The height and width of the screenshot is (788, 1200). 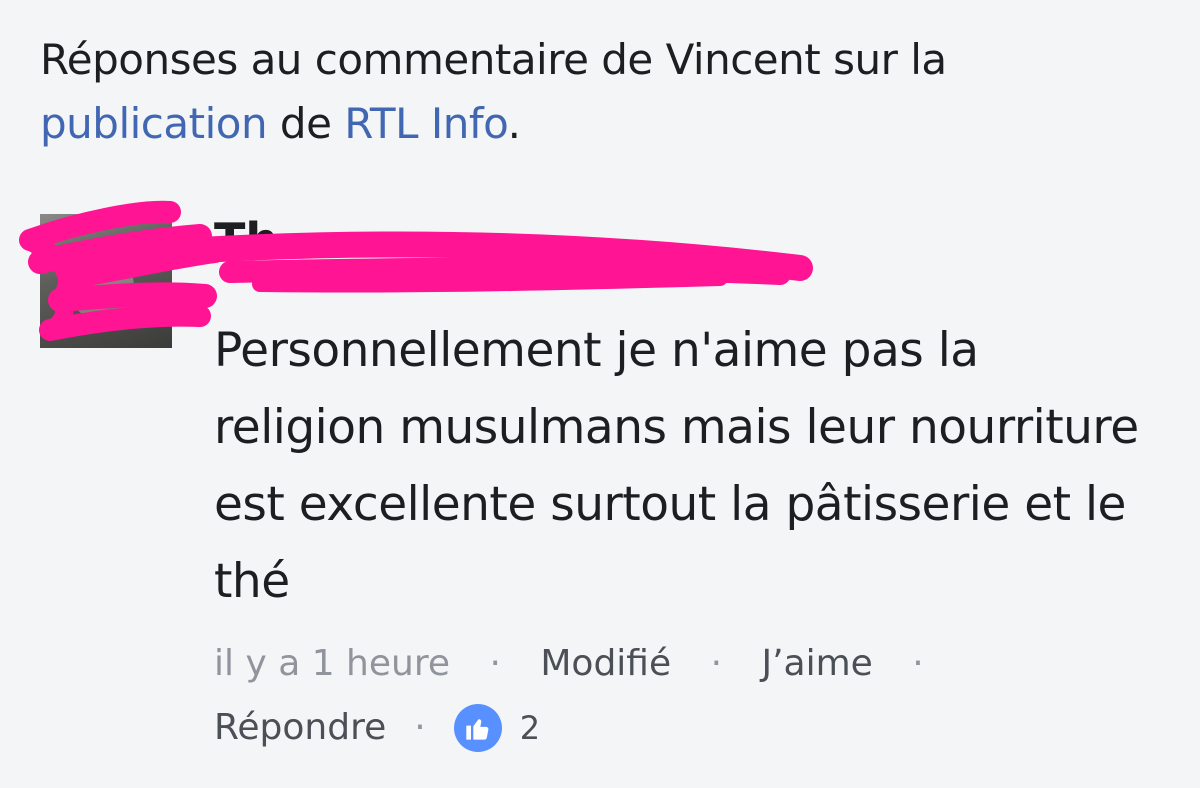 I want to click on comment-actions: Répondre · 2, so click(x=377, y=728).